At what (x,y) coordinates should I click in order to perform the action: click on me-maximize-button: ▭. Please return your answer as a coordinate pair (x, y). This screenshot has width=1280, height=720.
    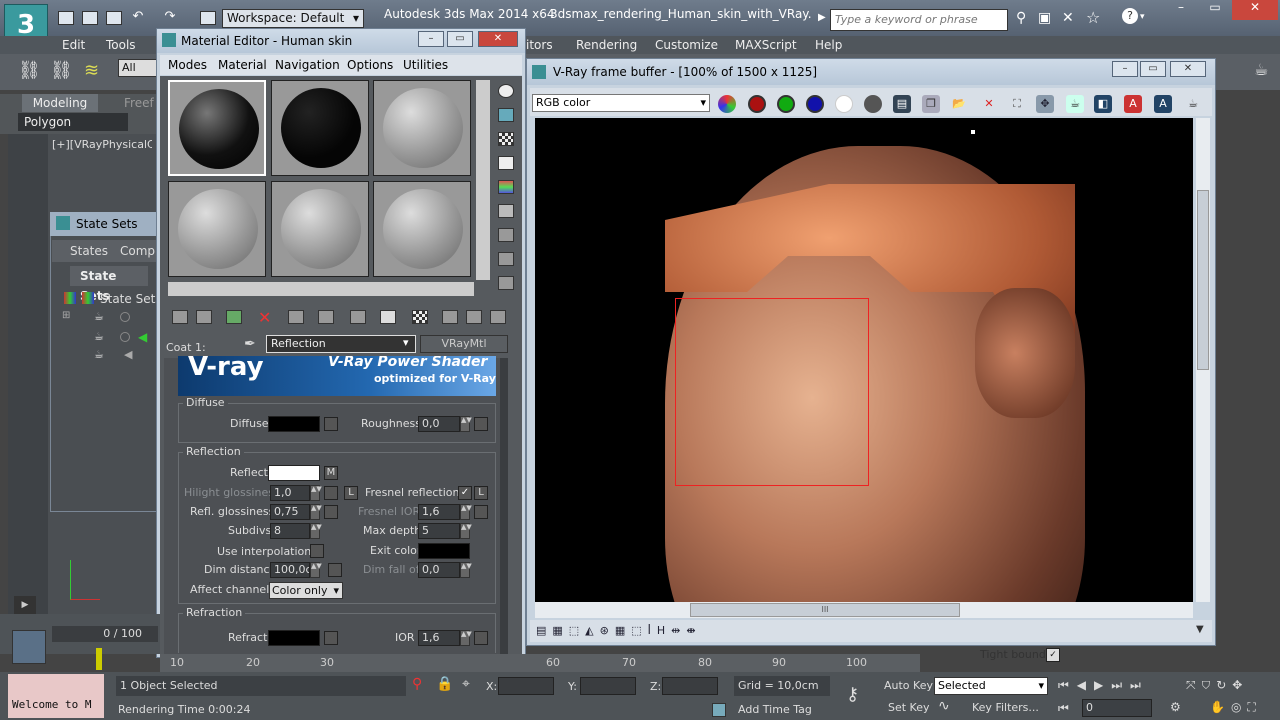
    Looking at the image, I should click on (460, 39).